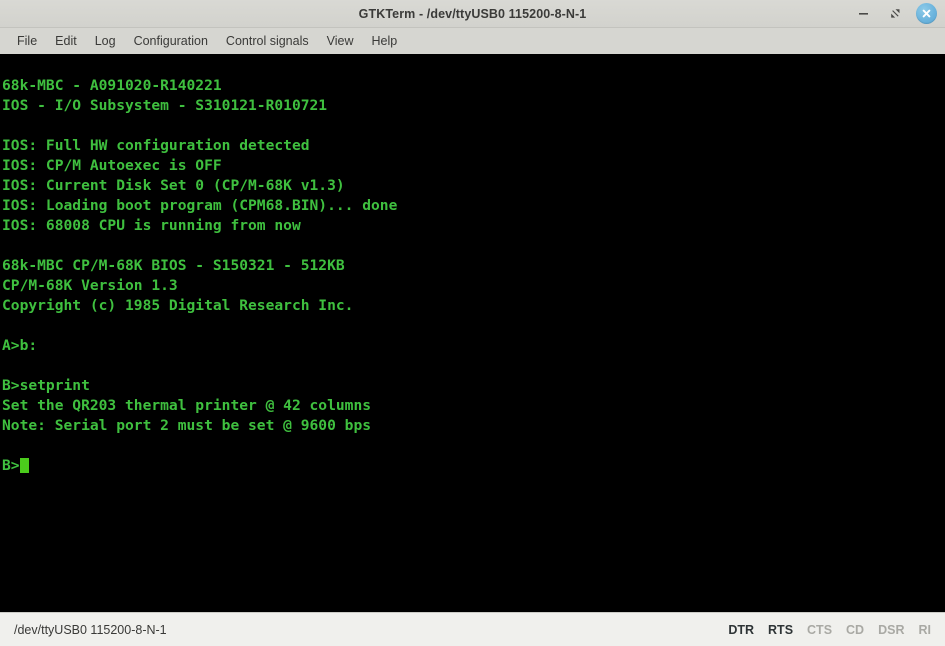 This screenshot has height=646, width=945. I want to click on terminal-line: B>setprint, so click(46, 385).